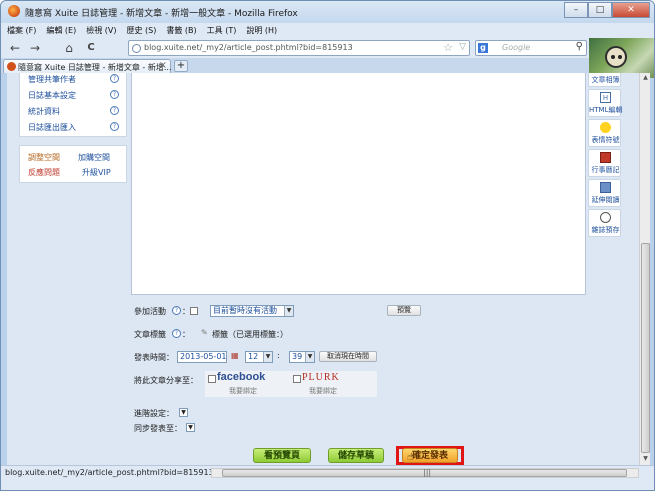  I want to click on calendar-label: 行事曆記, so click(605, 170).